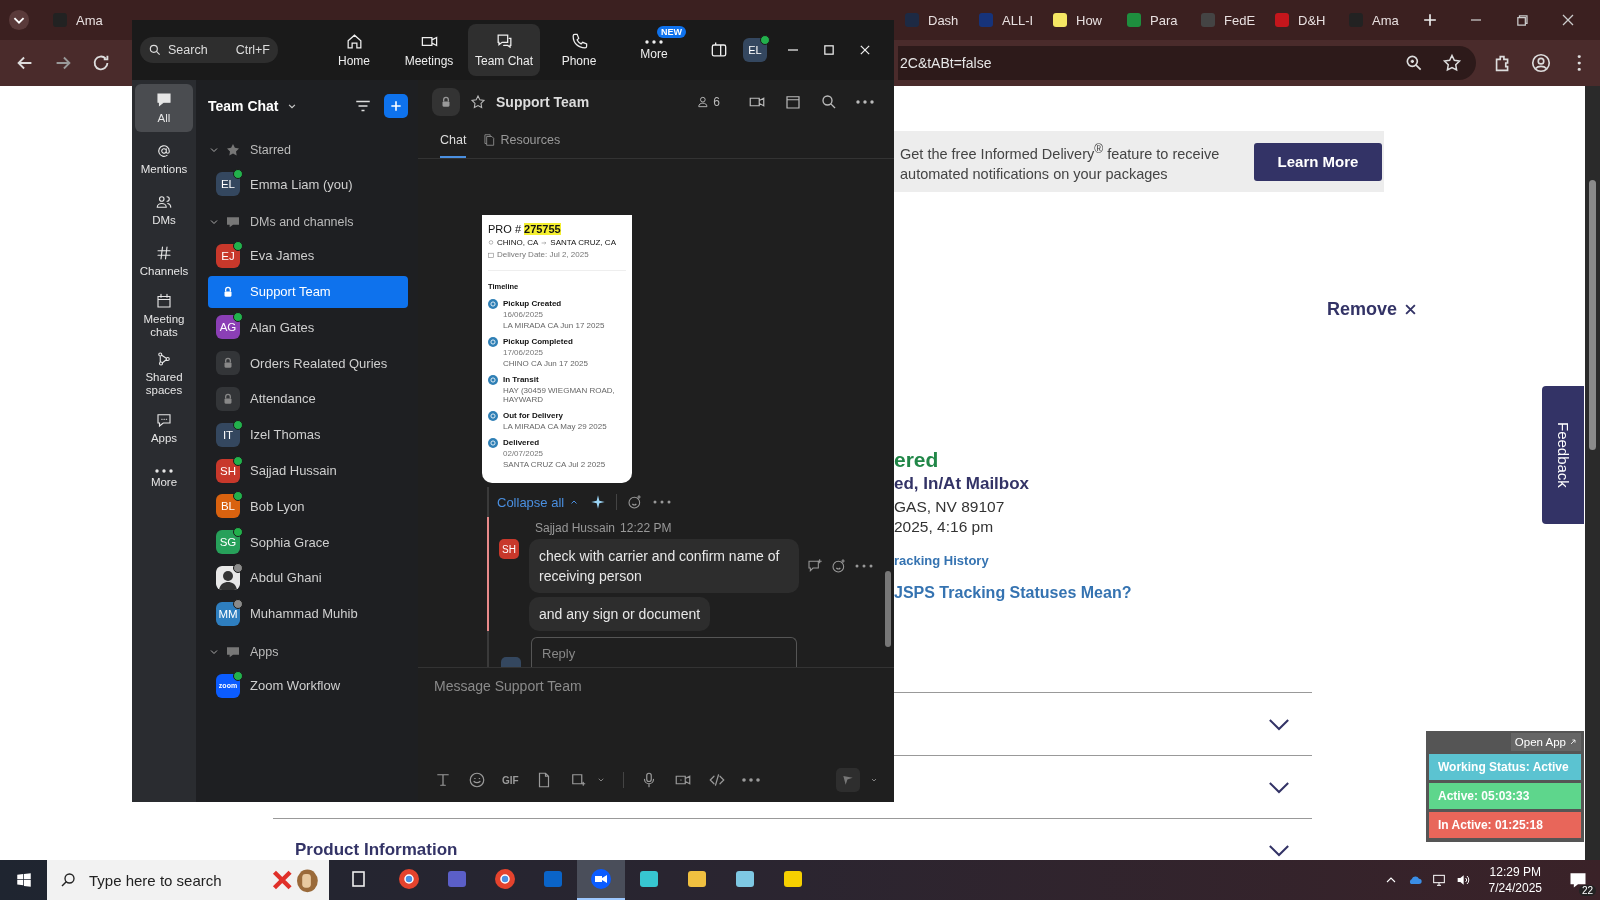 This screenshot has height=900, width=1600. What do you see at coordinates (209, 50) in the screenshot?
I see `search-field: Search Ctrl+F` at bounding box center [209, 50].